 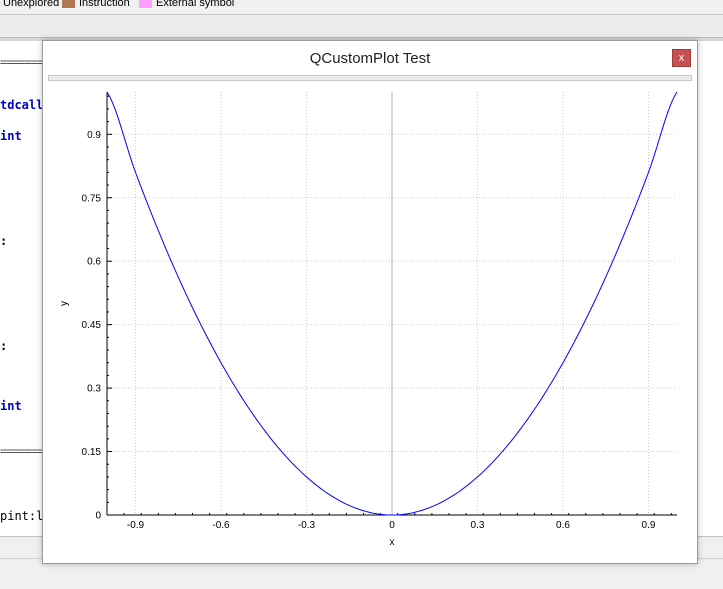 What do you see at coordinates (94, 135) in the screenshot?
I see `y-tick-label: 0.9` at bounding box center [94, 135].